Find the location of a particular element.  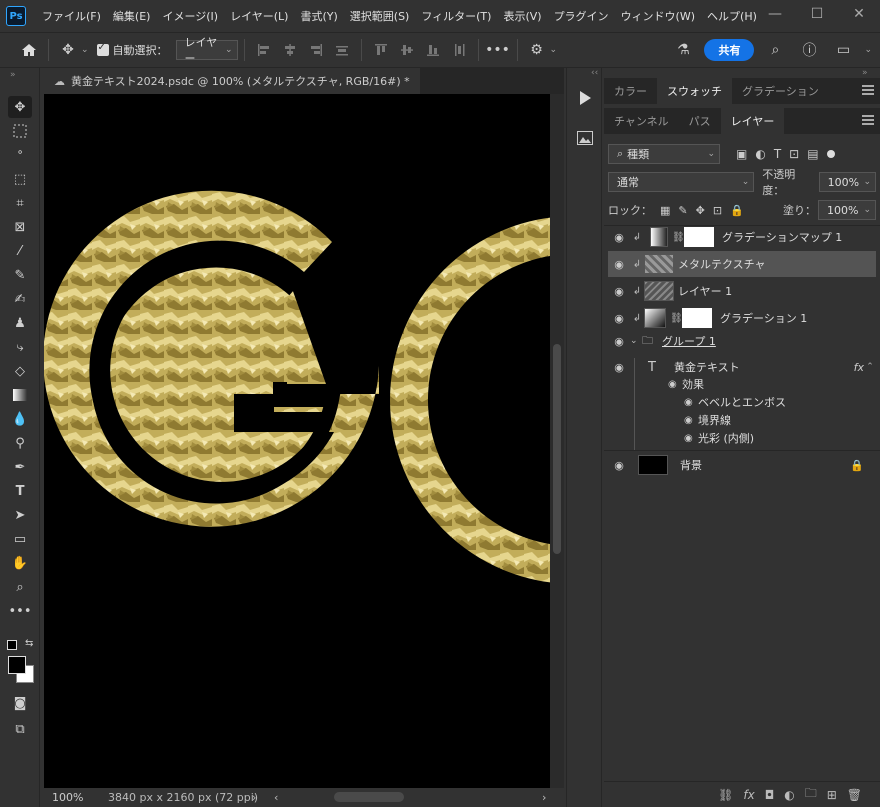

layer-row-background: ◉ 背景 🔒 is located at coordinates (742, 465).